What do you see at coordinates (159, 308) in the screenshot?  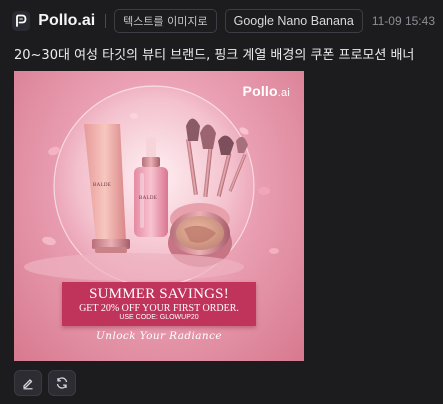 I see `banner-offer: GET 20% OFF YOUR FIRST ORDER.` at bounding box center [159, 308].